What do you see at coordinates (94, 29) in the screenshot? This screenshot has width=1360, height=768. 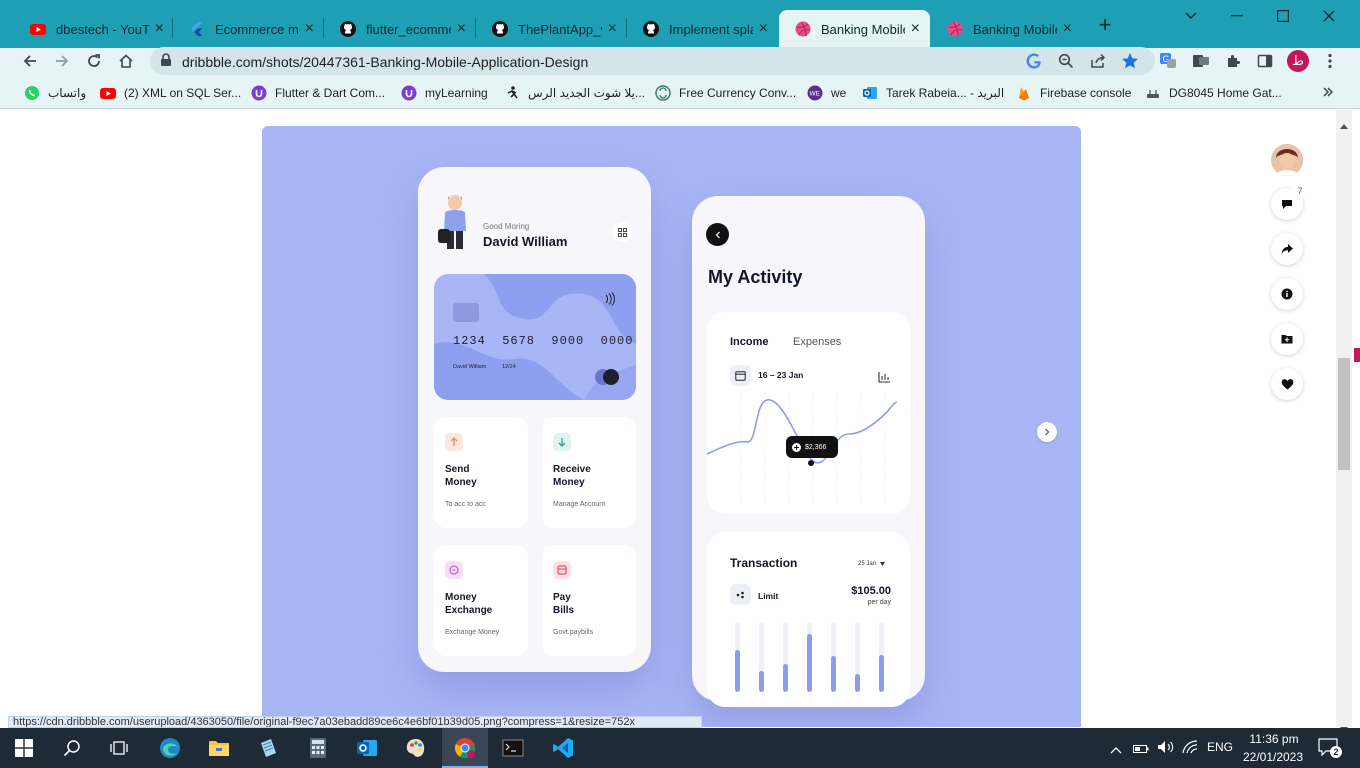 I see `tab-youtube: dbestech - YouTube ×` at bounding box center [94, 29].